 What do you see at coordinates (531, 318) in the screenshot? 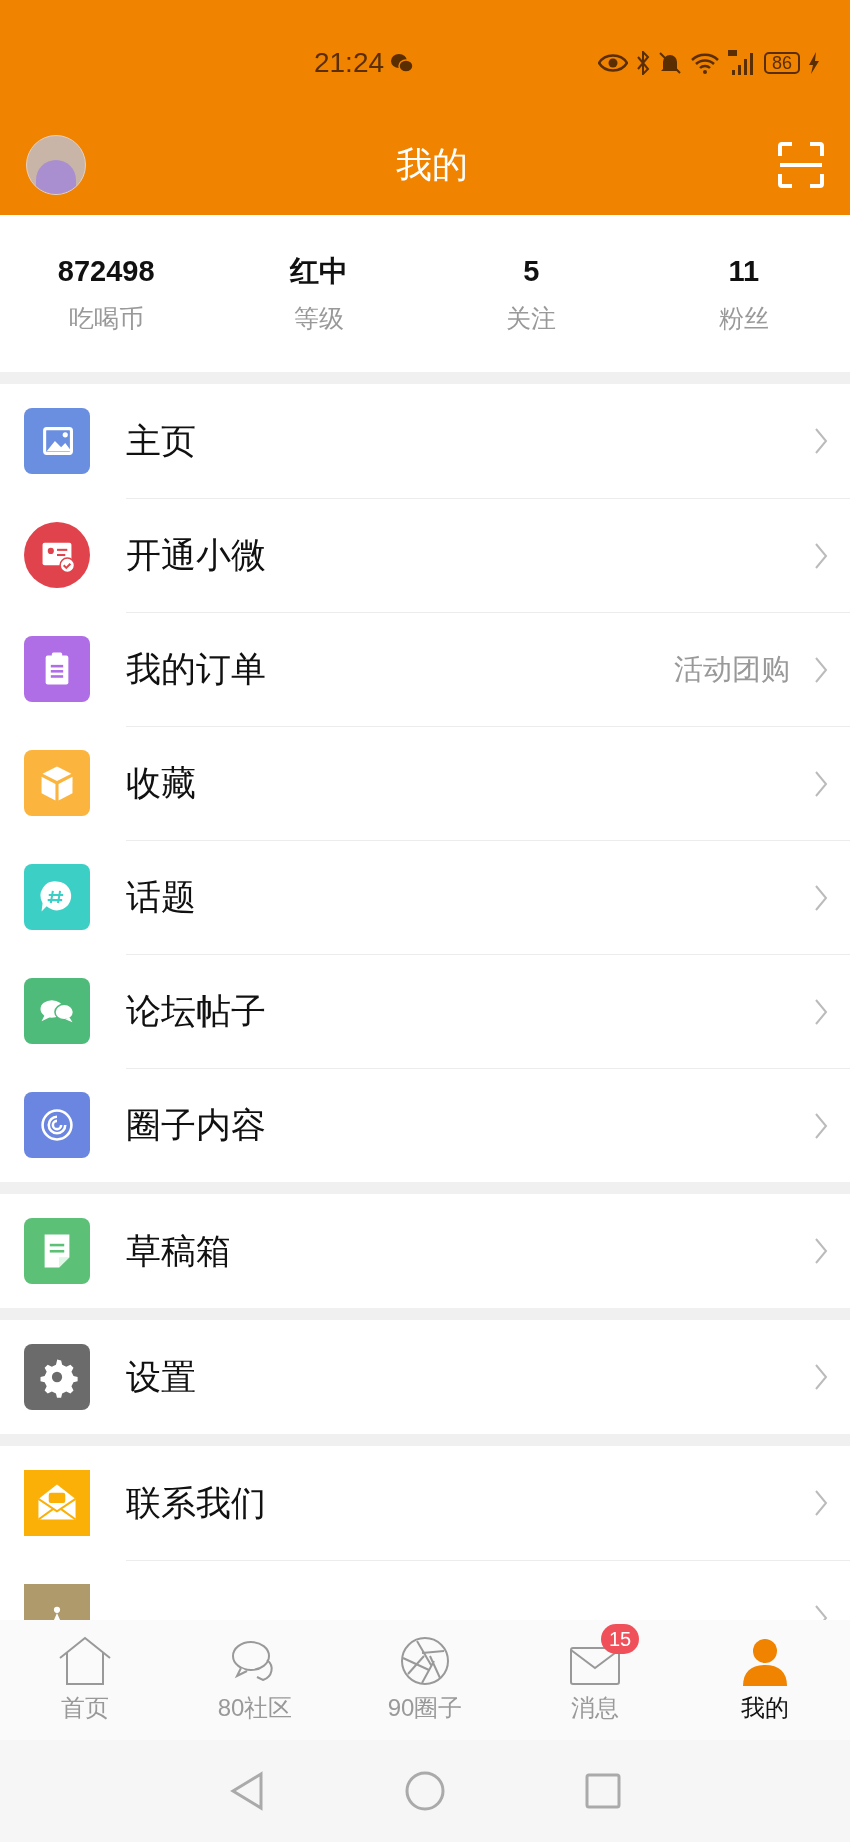
I see `stat-label: 关注` at bounding box center [531, 318].